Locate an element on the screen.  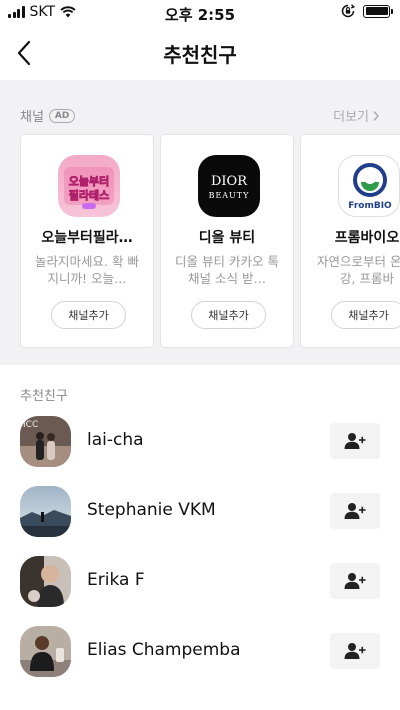
status-time: 오후 2:55 is located at coordinates (200, 15).